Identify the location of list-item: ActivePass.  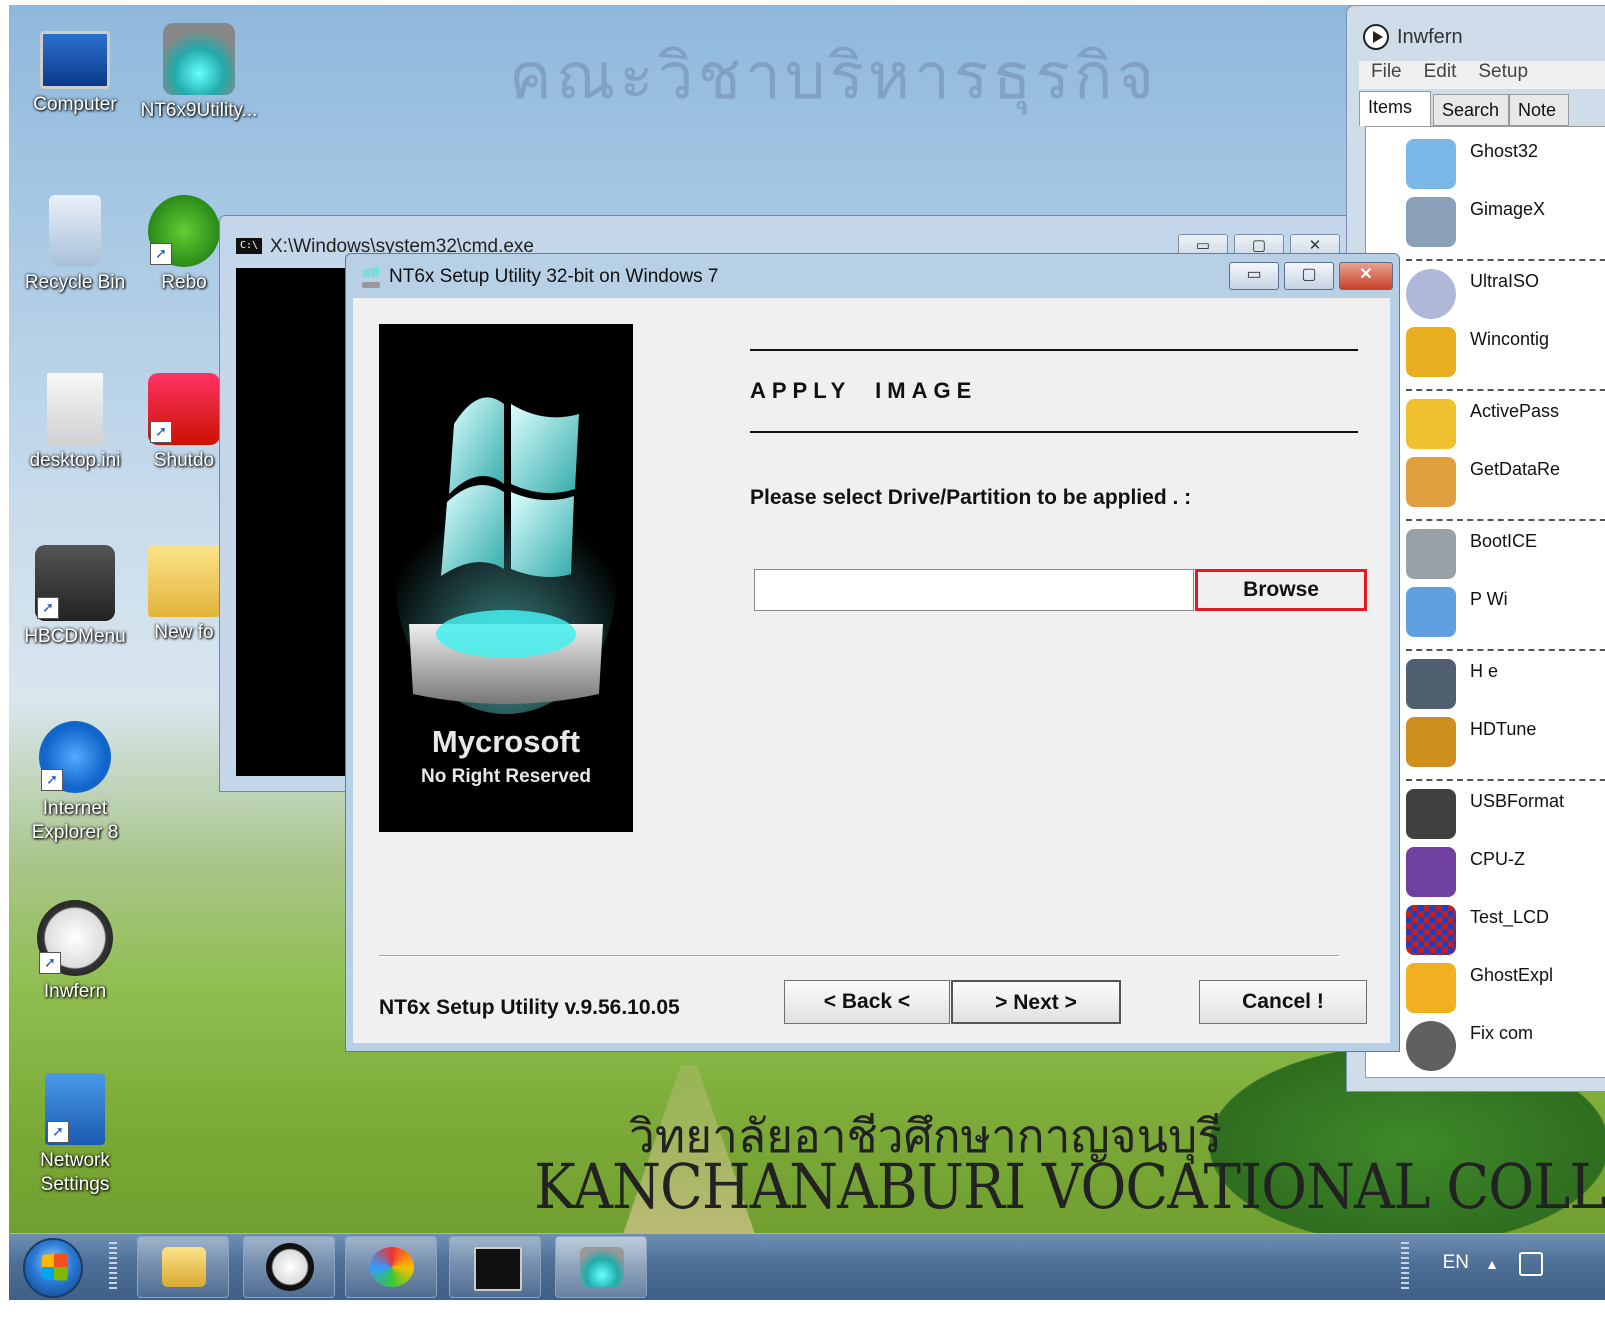
(1485, 424).